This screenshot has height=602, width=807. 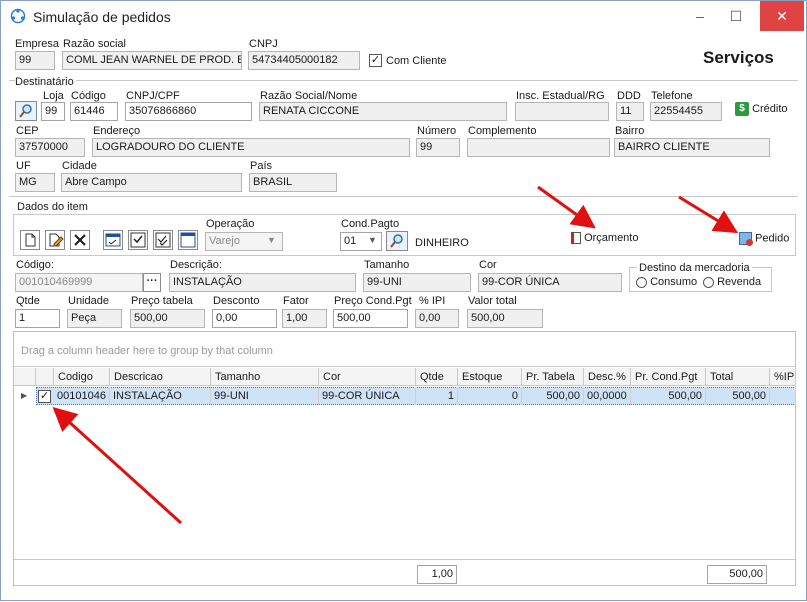 I want to click on uf-label: UF, so click(x=23, y=166).